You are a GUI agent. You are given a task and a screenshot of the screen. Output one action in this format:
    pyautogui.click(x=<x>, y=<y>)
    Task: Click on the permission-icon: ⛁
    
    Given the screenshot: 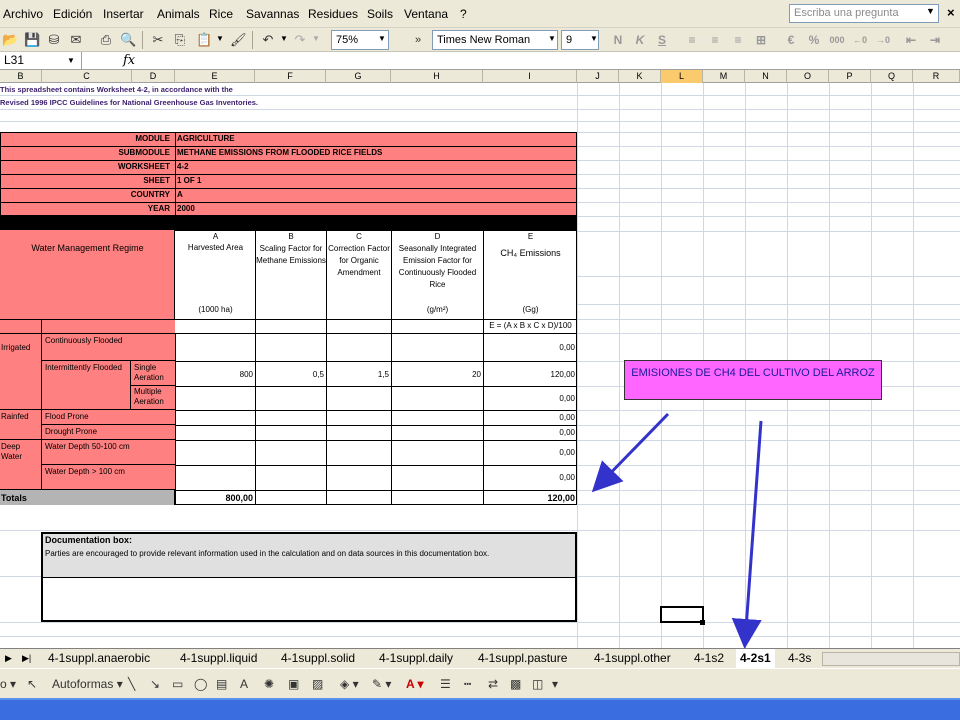 What is the action you would take?
    pyautogui.click(x=54, y=40)
    